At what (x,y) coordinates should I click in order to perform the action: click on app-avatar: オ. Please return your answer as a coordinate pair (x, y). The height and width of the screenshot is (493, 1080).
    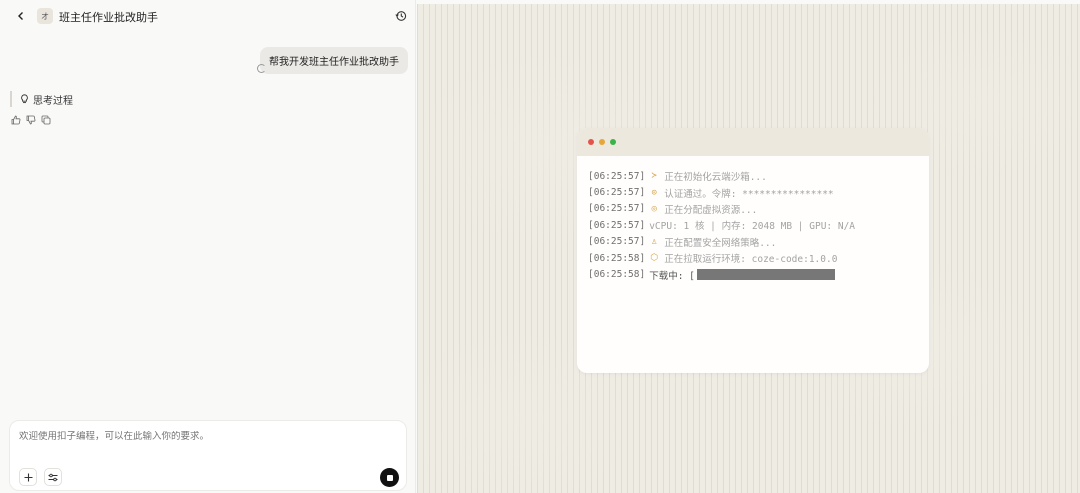
    Looking at the image, I should click on (45, 16).